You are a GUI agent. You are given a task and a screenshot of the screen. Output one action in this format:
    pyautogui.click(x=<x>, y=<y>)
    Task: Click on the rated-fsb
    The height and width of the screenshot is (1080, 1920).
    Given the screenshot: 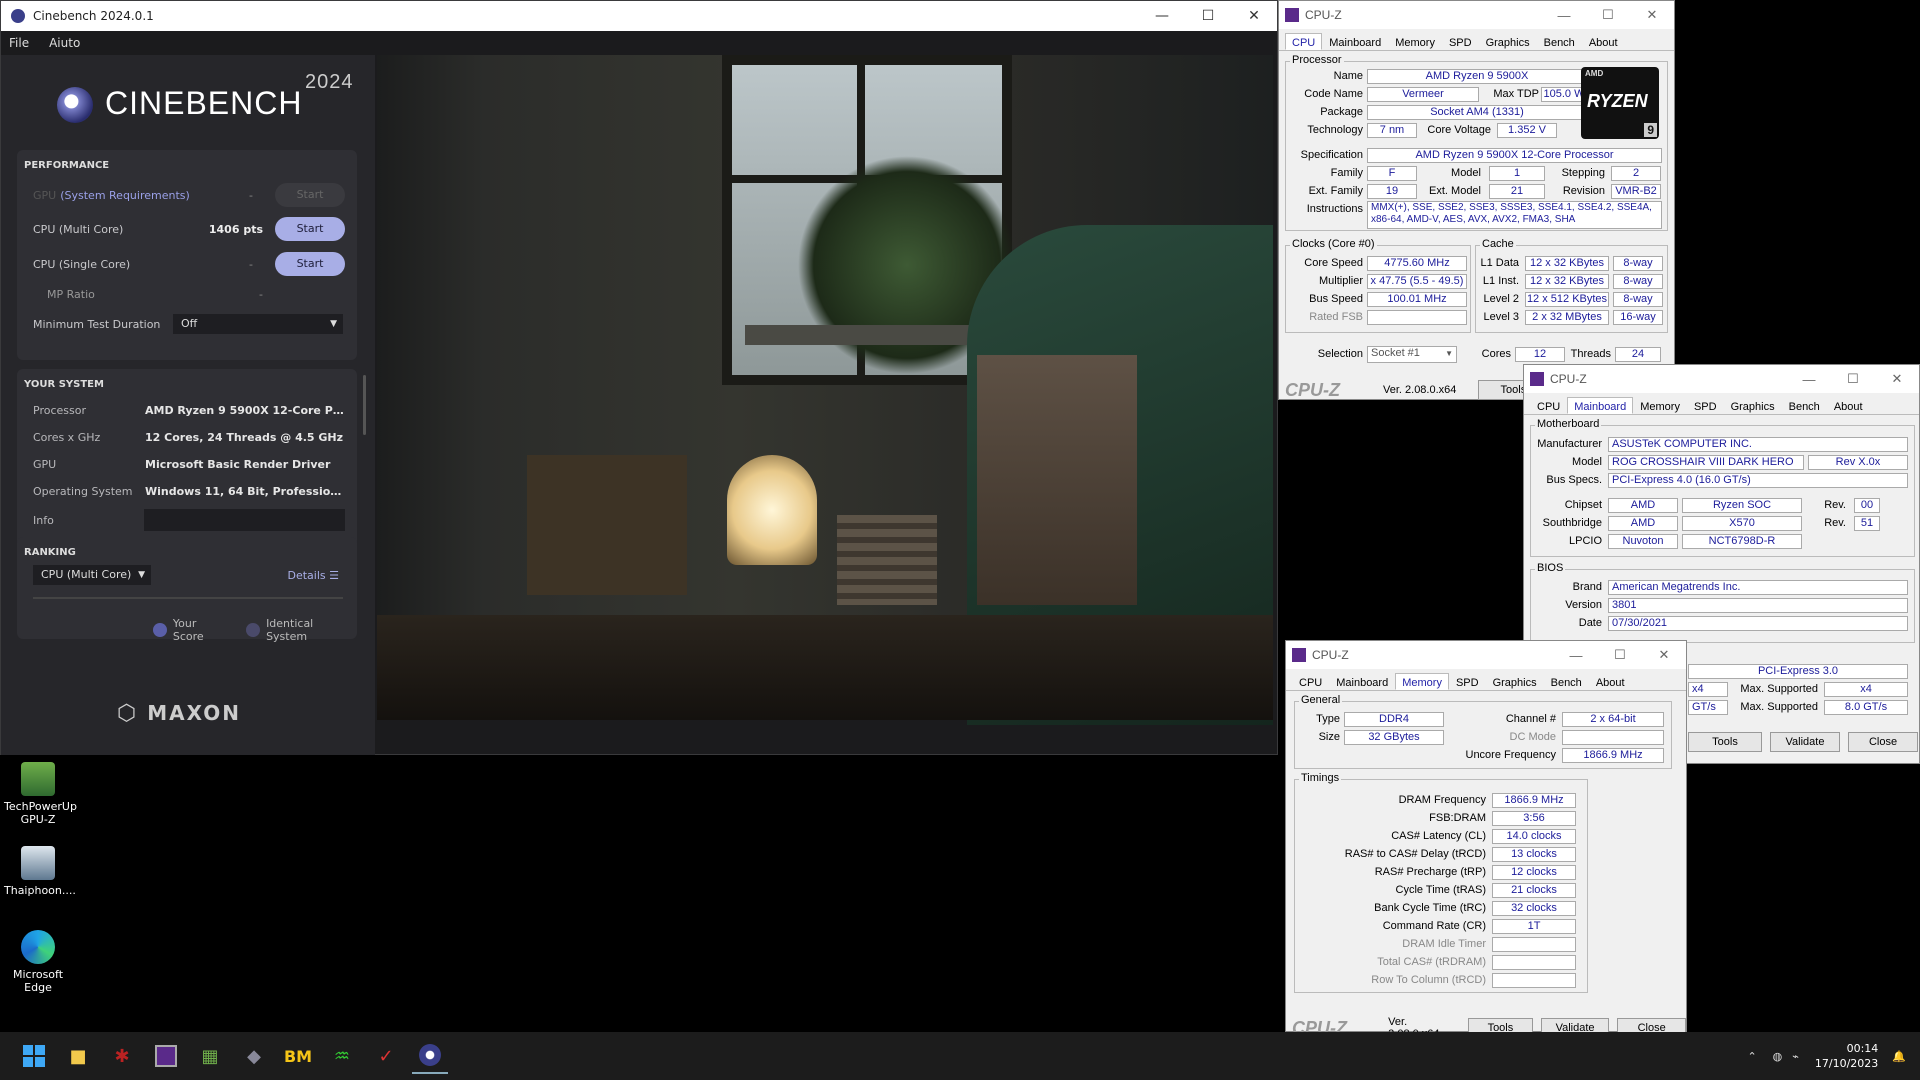 What is the action you would take?
    pyautogui.click(x=1417, y=317)
    